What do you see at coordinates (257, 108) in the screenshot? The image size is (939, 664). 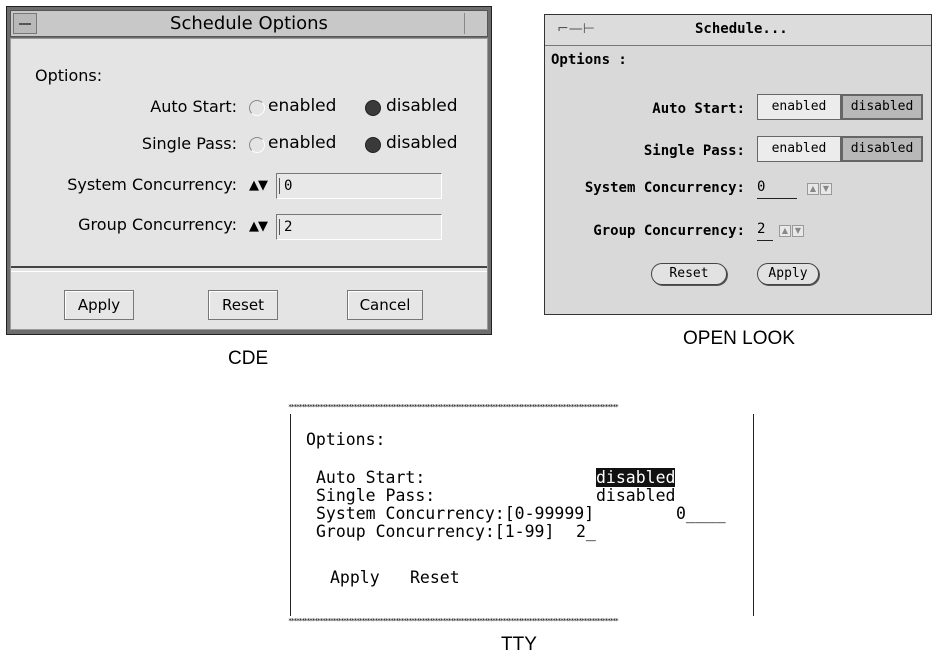 I see `auto-start-enabled-radio` at bounding box center [257, 108].